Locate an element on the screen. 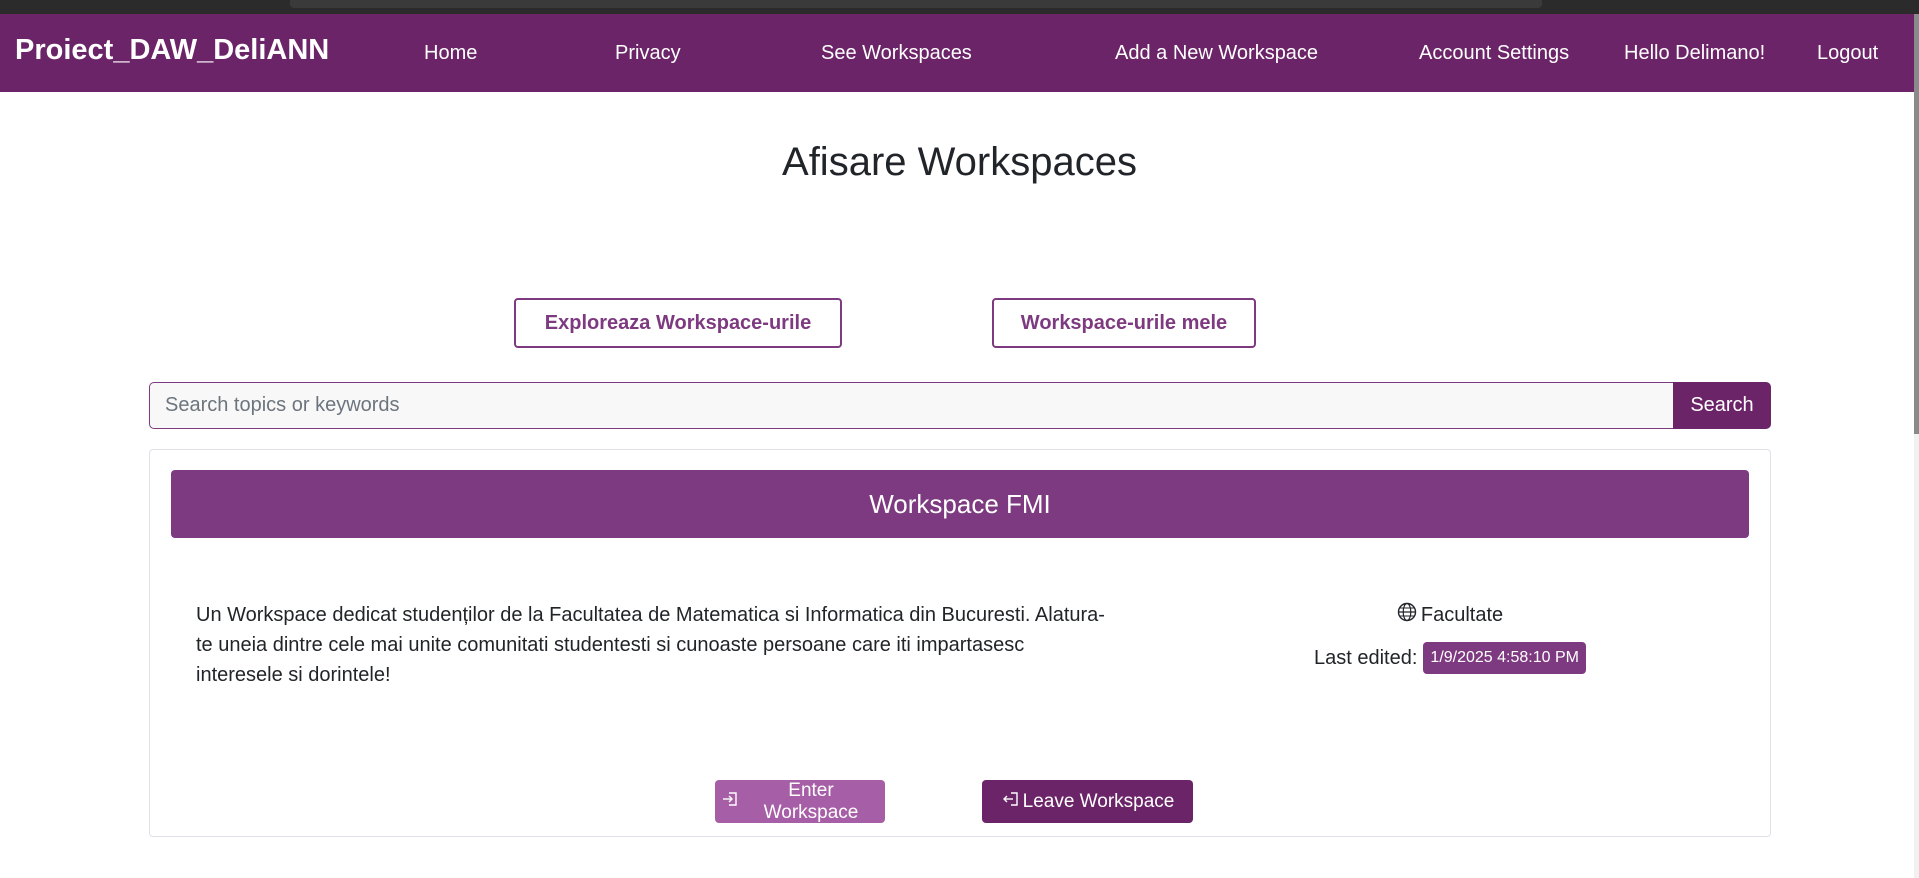 Image resolution: width=1919 pixels, height=878 pixels. nav-logout-link: Logout is located at coordinates (1847, 53).